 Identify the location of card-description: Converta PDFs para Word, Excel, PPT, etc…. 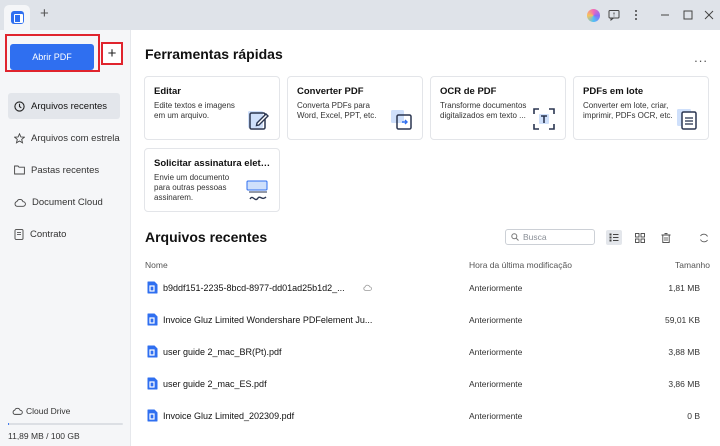
(337, 110).